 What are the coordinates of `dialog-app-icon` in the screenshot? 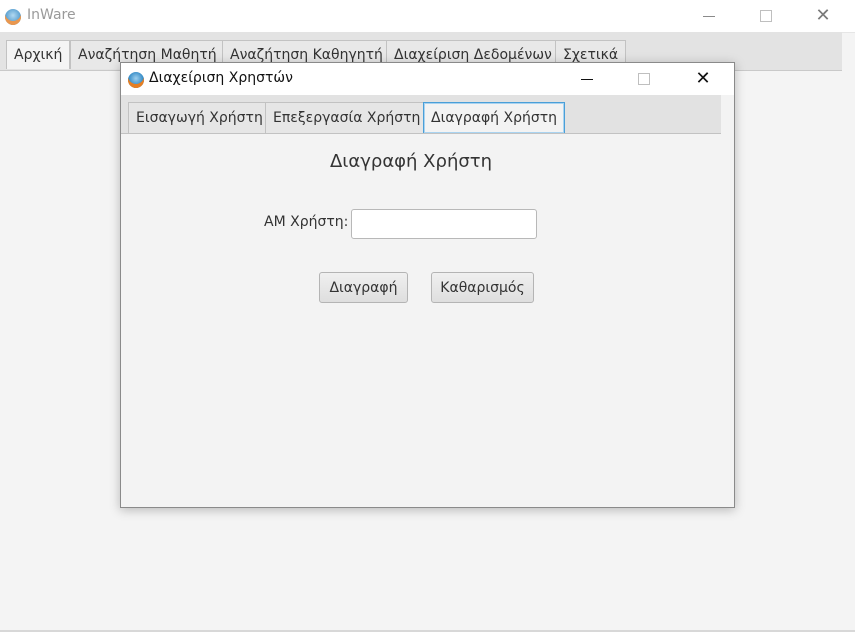 It's located at (136, 80).